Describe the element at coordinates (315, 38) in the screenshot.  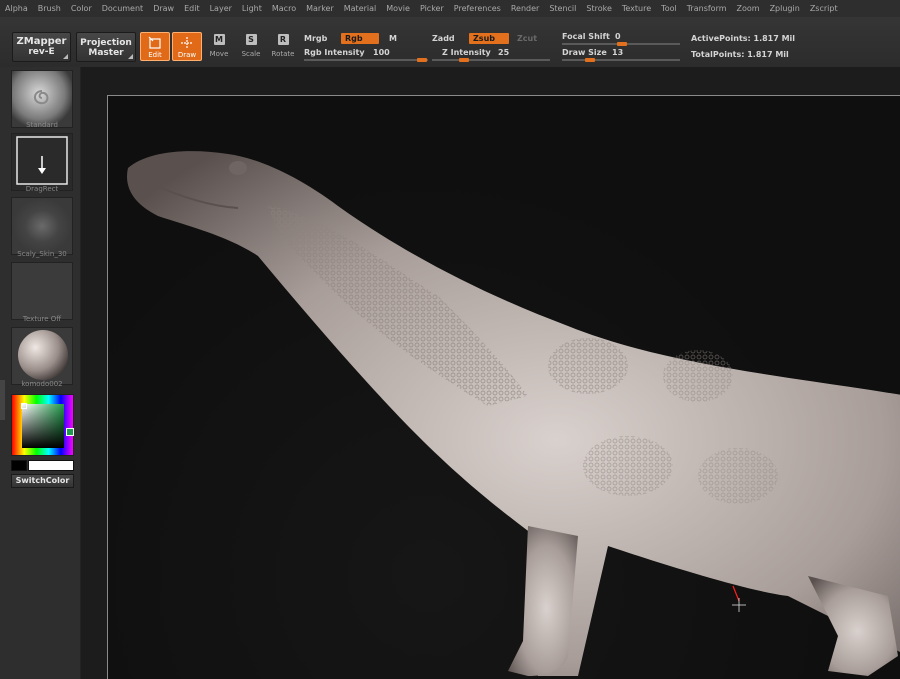
I see `mrgb-button: Mrgb` at that location.